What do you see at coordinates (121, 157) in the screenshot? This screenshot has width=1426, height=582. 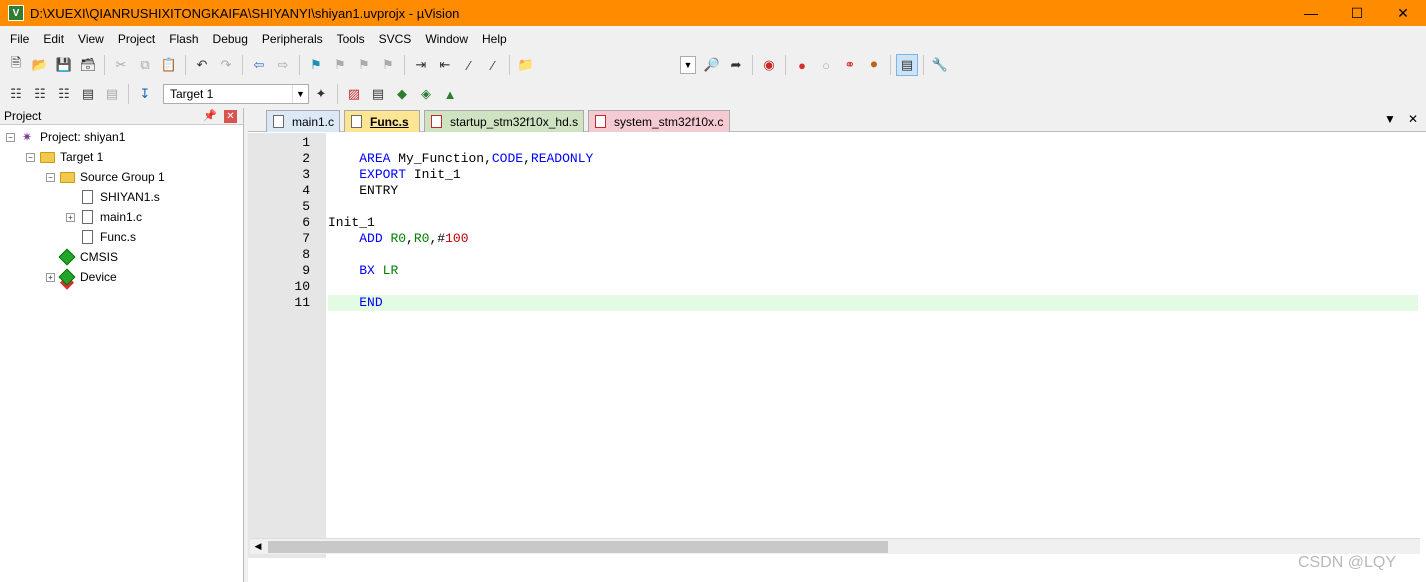 I see `tree-node-target: − Target 1` at bounding box center [121, 157].